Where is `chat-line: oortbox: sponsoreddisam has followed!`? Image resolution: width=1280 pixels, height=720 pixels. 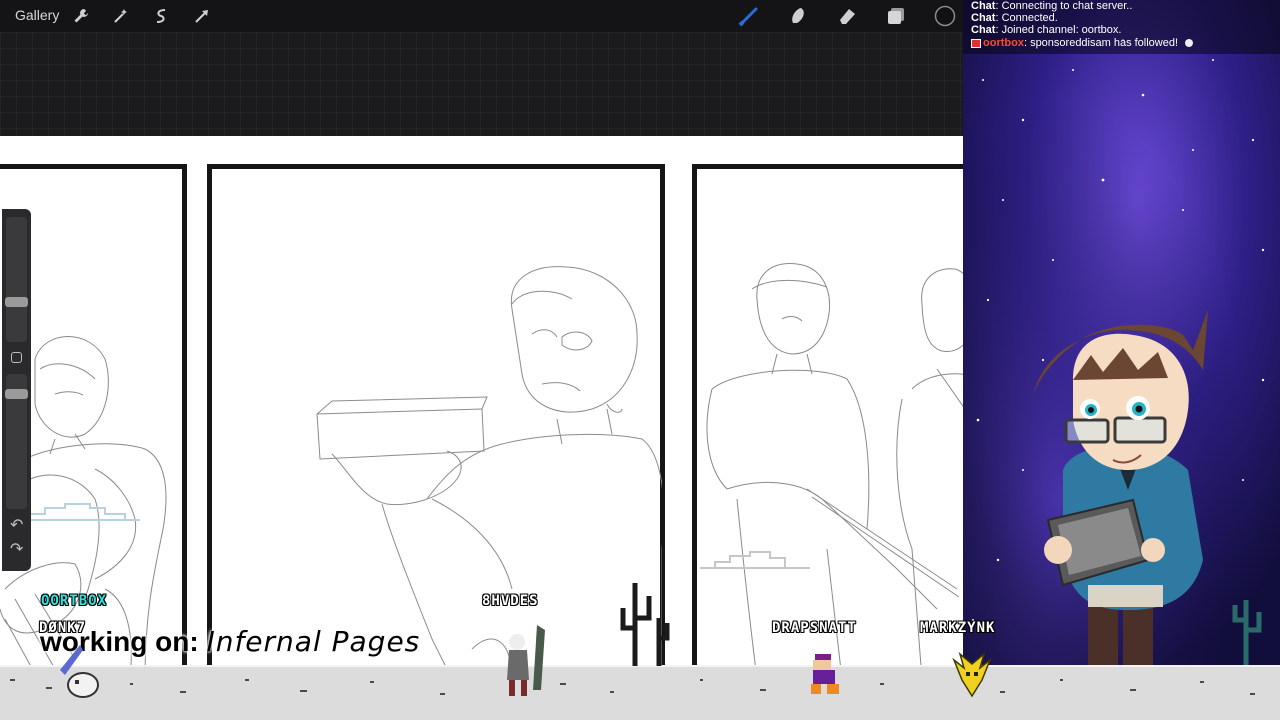
chat-line: oortbox: sponsoreddisam has followed! is located at coordinates (1082, 43).